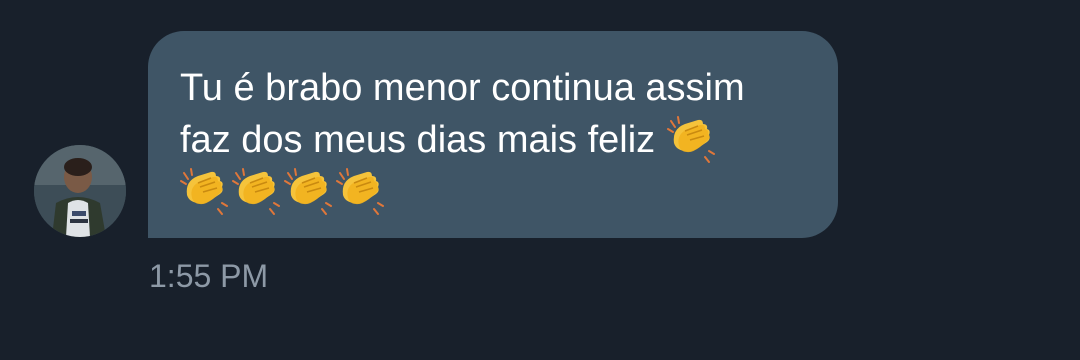 This screenshot has height=360, width=1080. What do you see at coordinates (493, 192) in the screenshot?
I see `emoji-row` at bounding box center [493, 192].